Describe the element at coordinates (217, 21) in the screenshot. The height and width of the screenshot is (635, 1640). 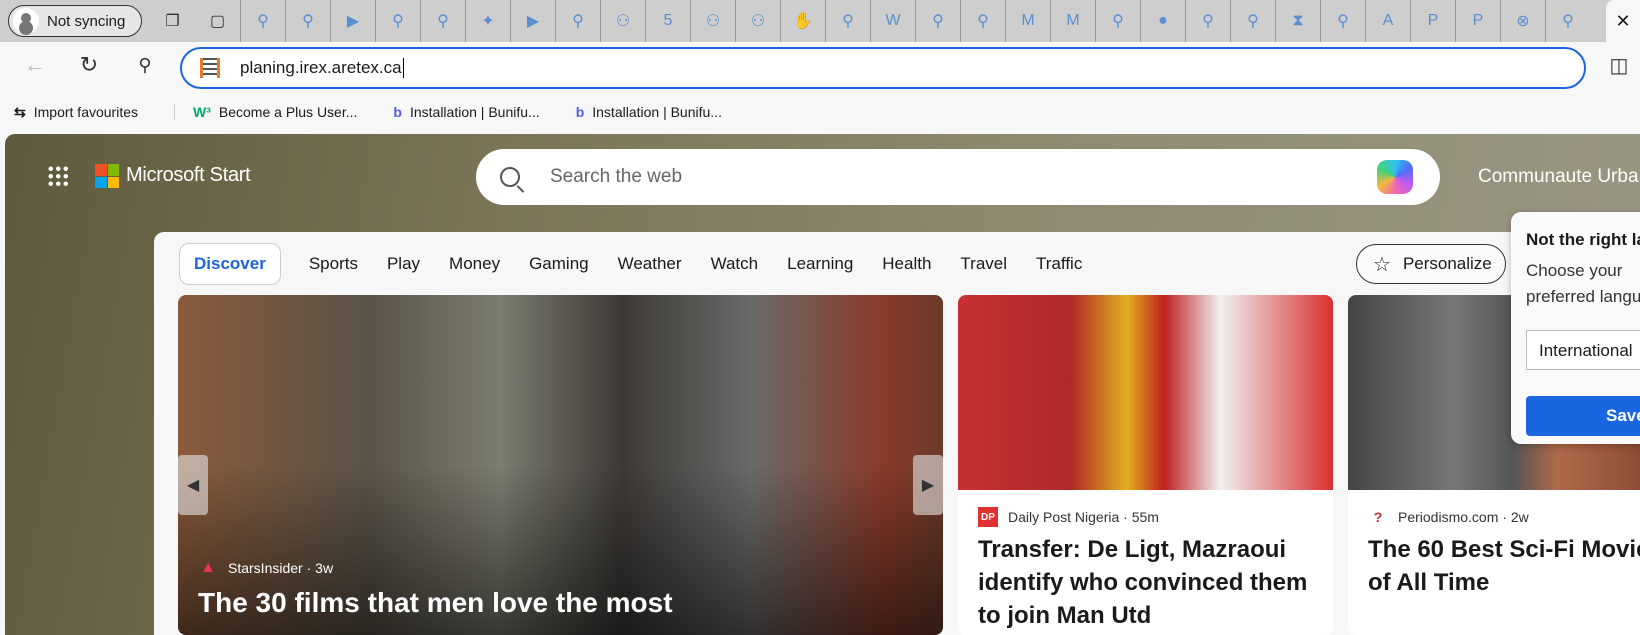
I see `tab-tab-actions-icon: ▢` at that location.